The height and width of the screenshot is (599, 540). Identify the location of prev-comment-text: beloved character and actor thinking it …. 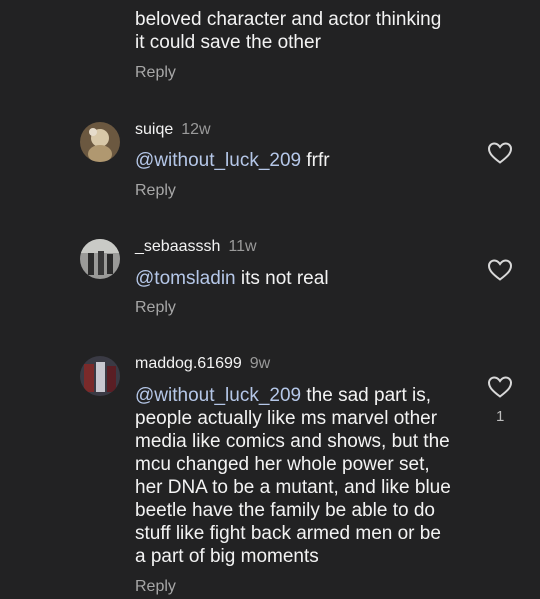
(288, 31).